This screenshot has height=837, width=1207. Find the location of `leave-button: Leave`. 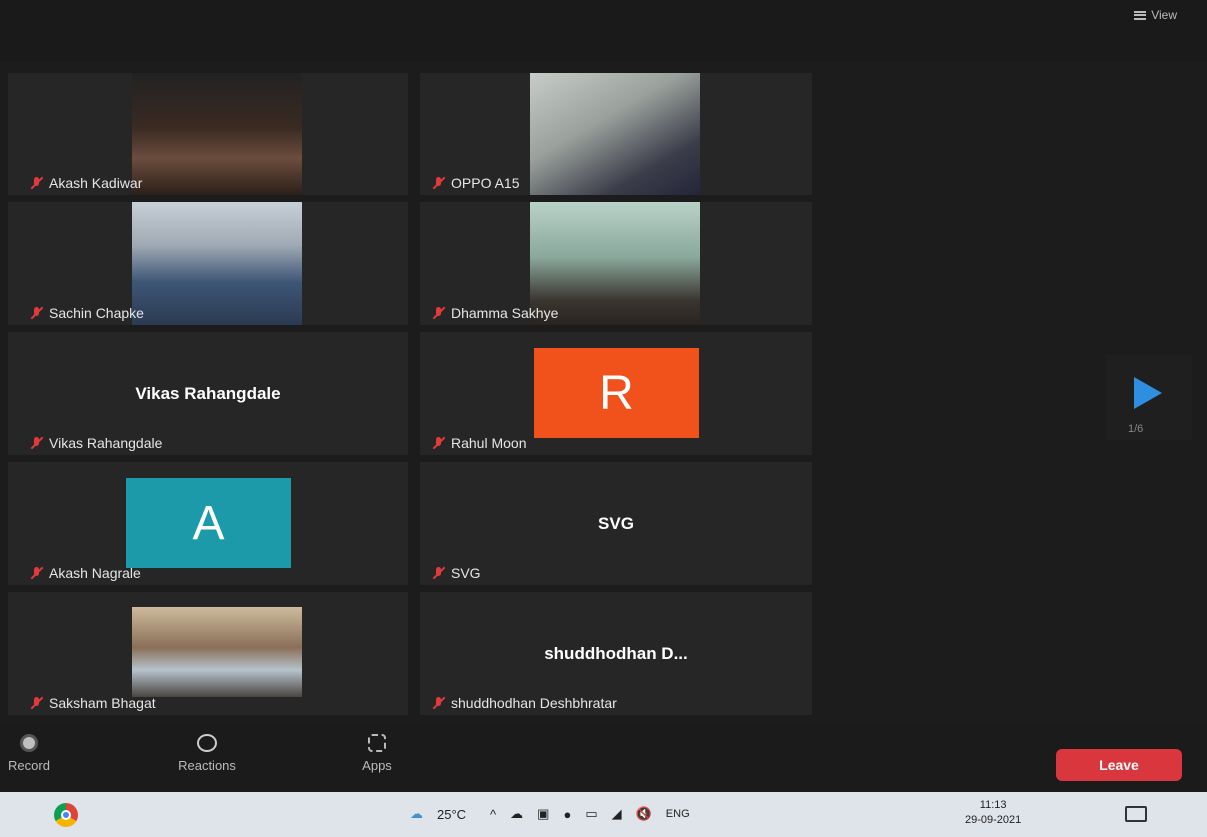

leave-button: Leave is located at coordinates (1119, 765).